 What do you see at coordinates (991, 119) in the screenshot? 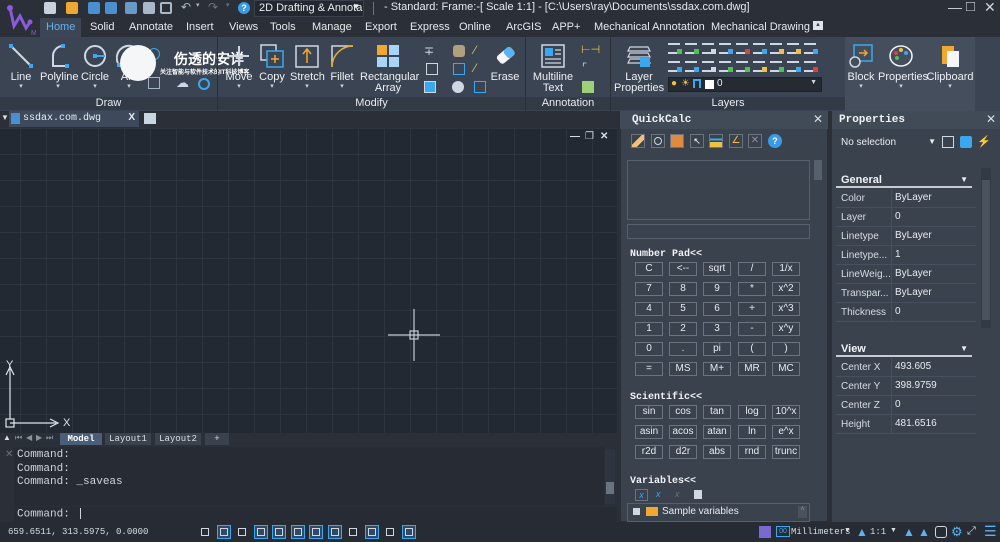
I see `properties-close-icon: ✕` at bounding box center [991, 119].